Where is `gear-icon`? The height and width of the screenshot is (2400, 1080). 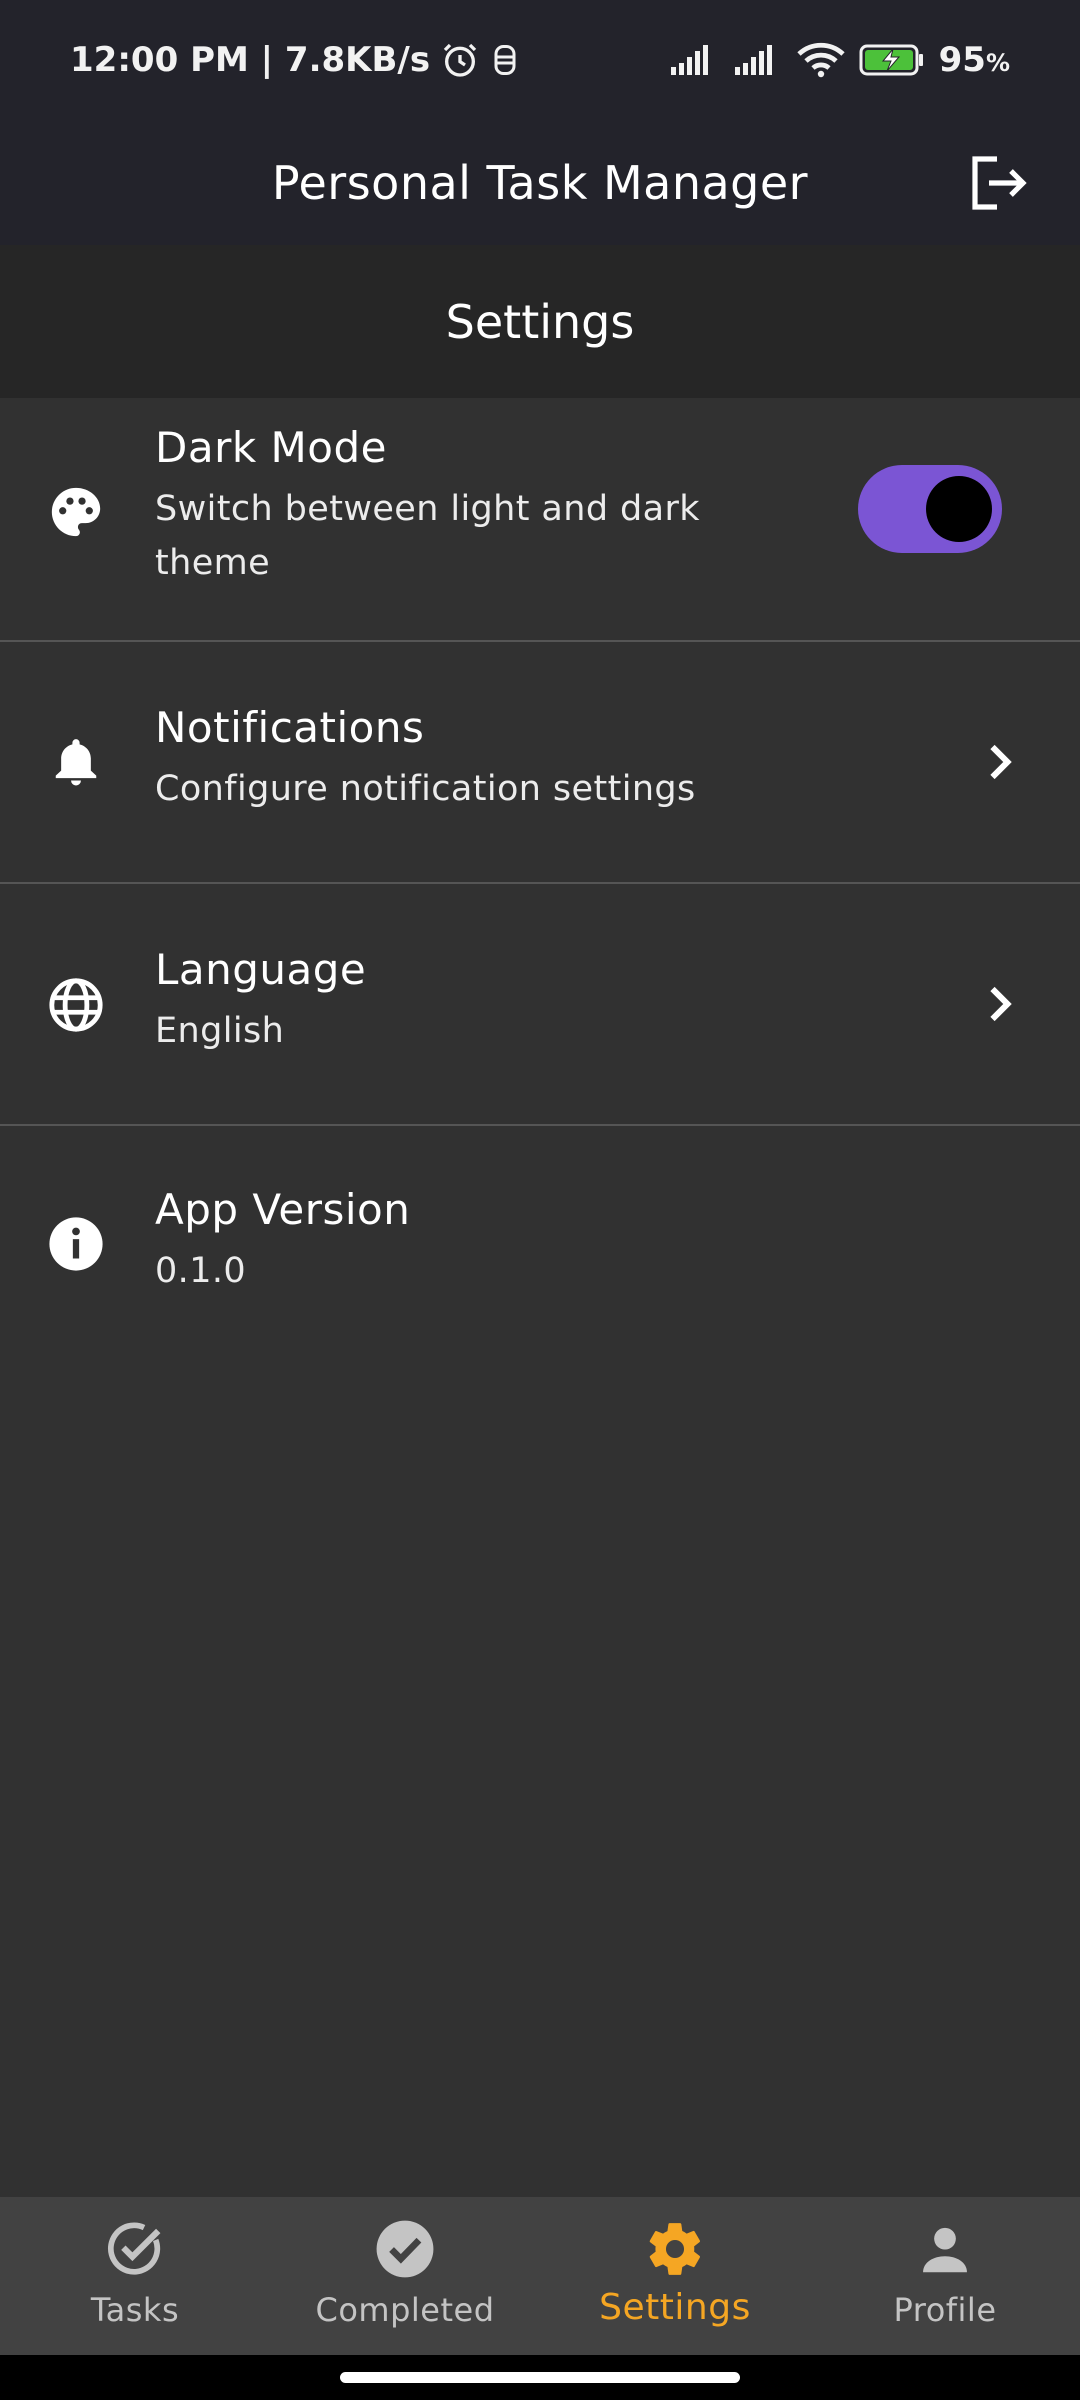
gear-icon is located at coordinates (675, 2249).